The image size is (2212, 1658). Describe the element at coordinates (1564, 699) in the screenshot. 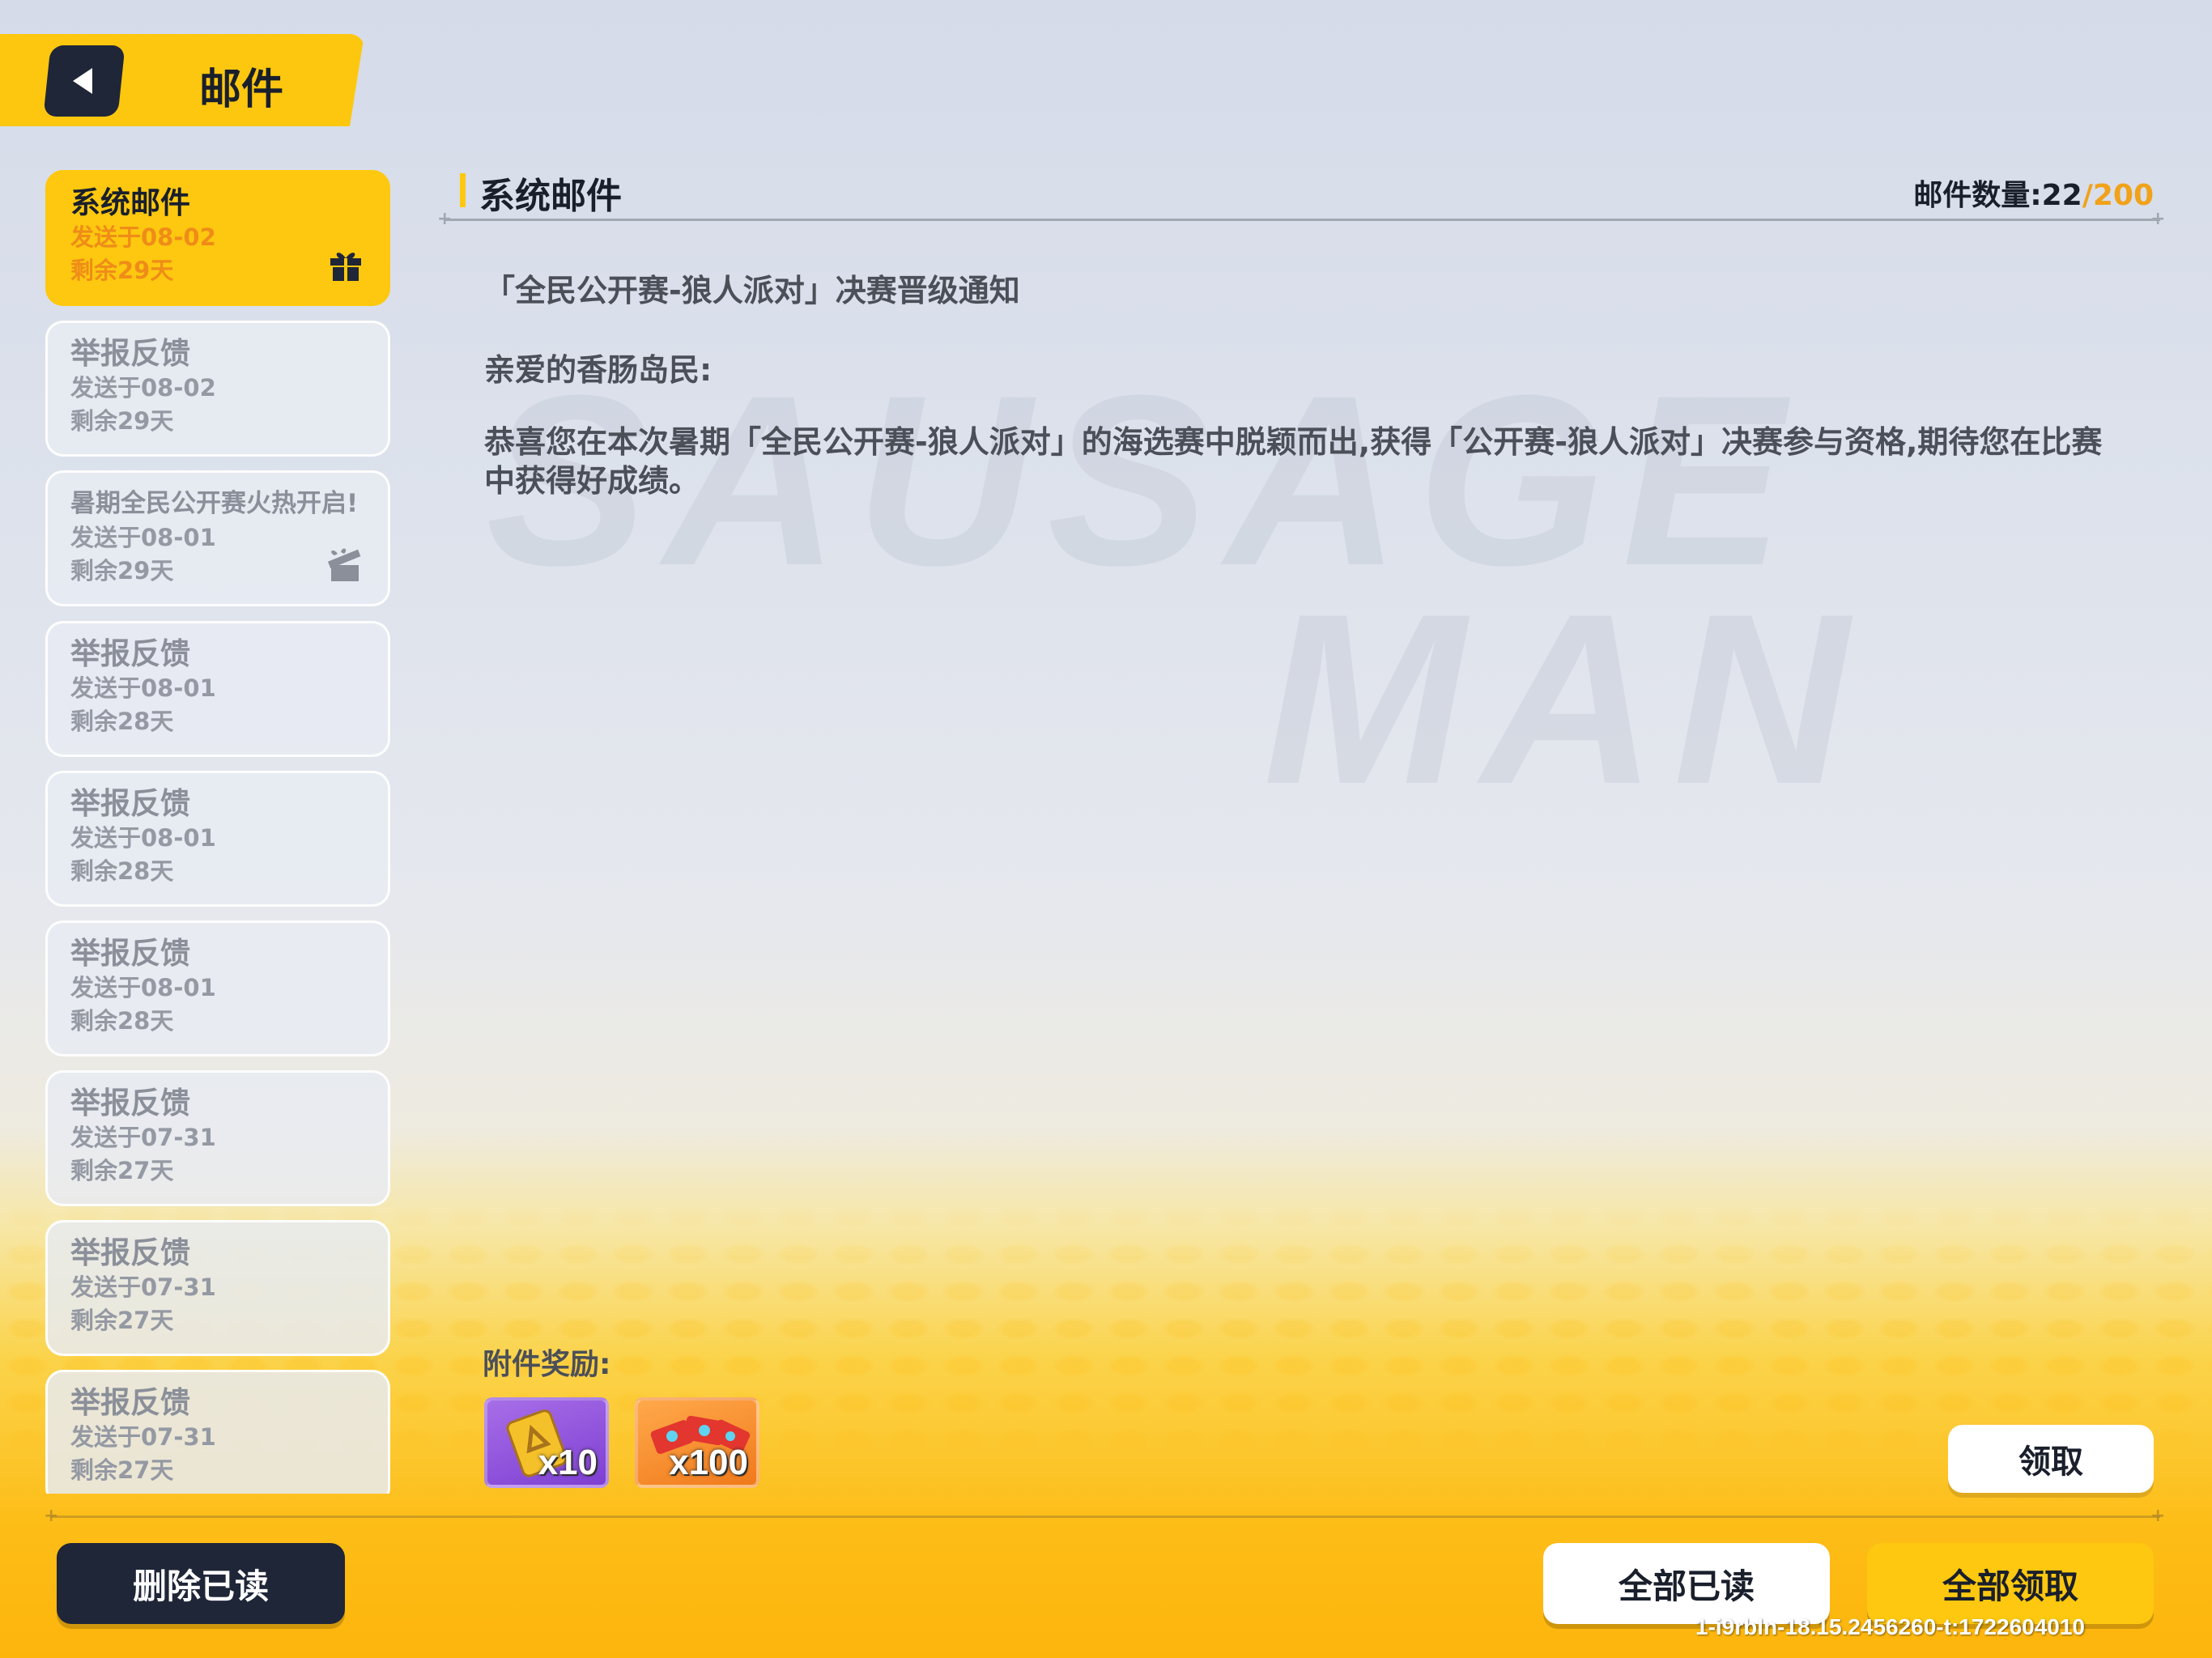

I see `background-wordmark: MAN` at that location.